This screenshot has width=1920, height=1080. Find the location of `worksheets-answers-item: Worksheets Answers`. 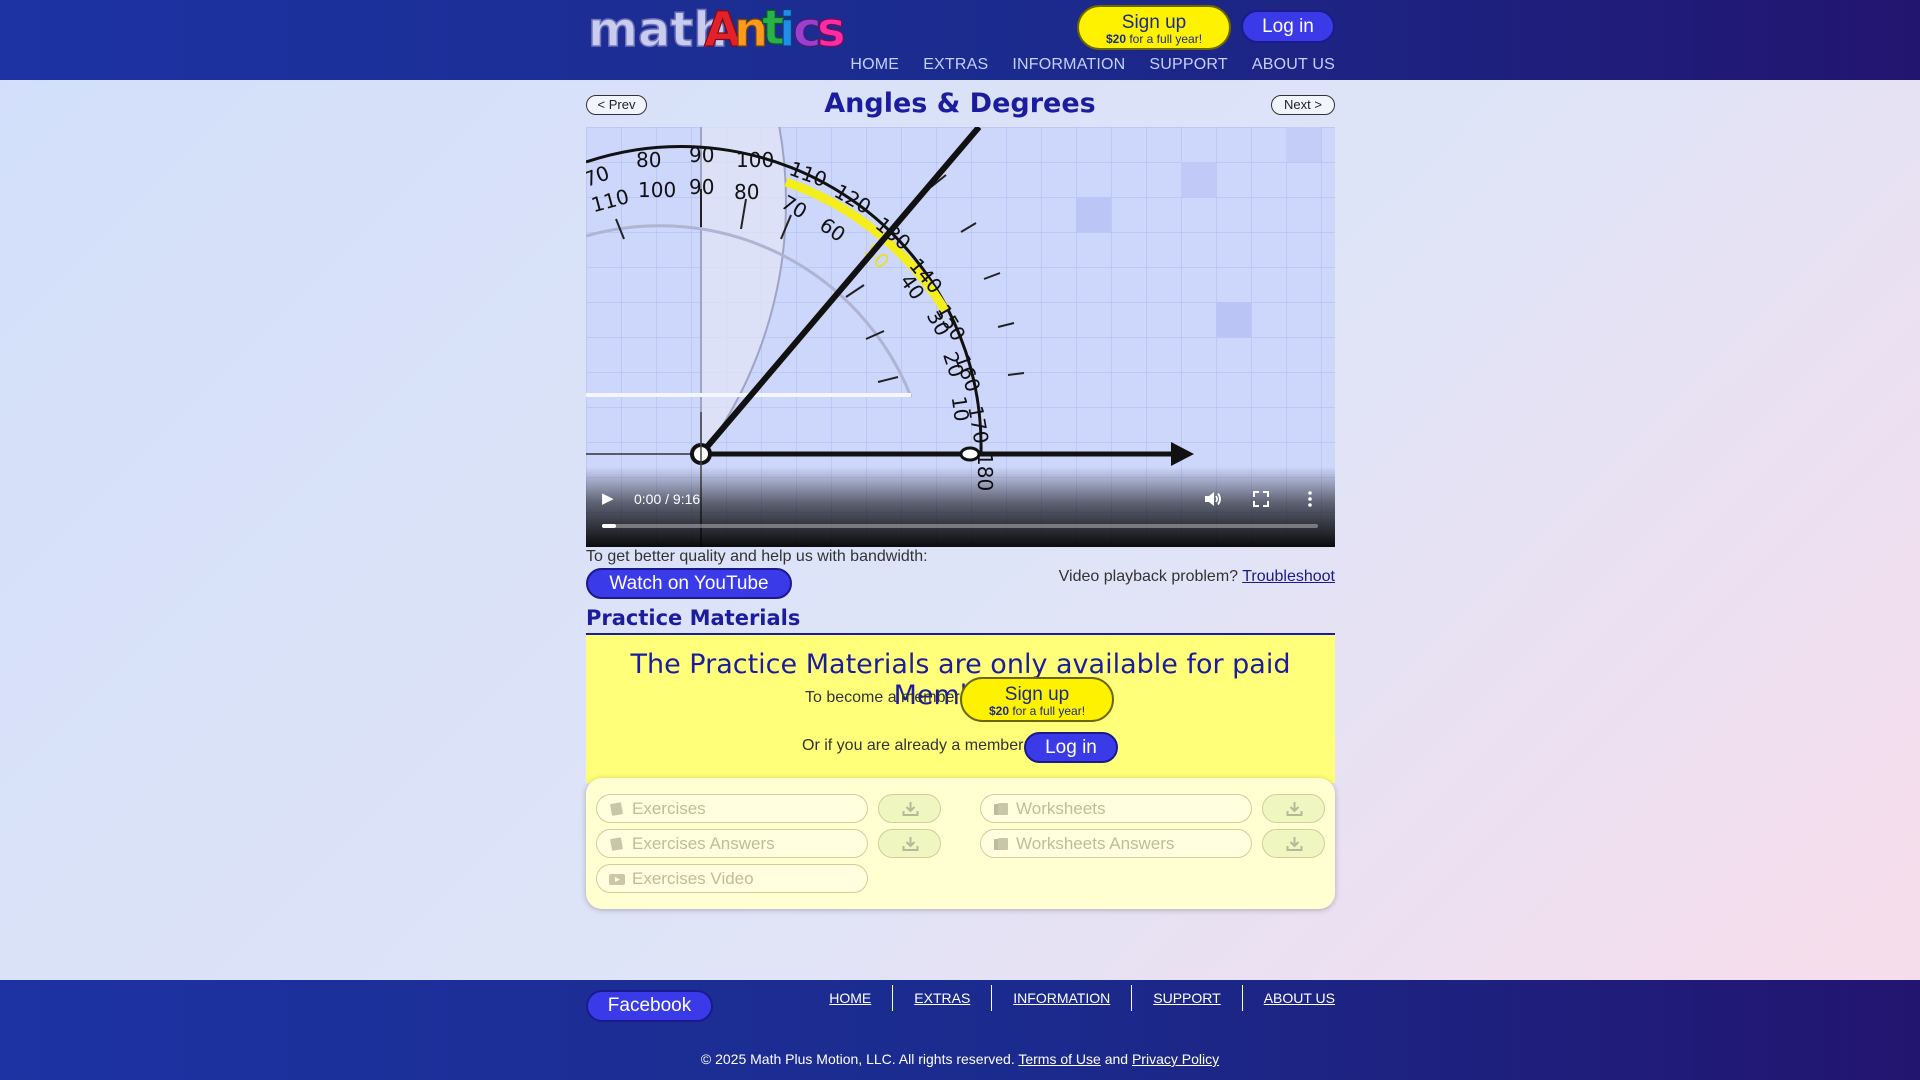

worksheets-answers-item: Worksheets Answers is located at coordinates (1116, 843).